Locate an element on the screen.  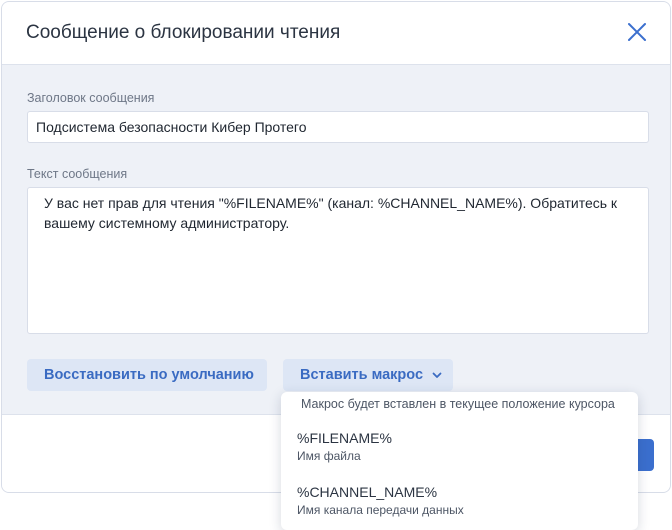
insert-macro-button: Вставить макрос is located at coordinates (368, 375).